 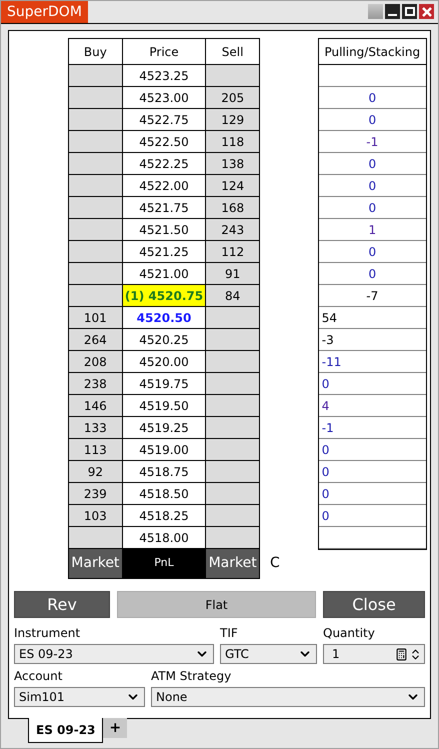 What do you see at coordinates (375, 11) in the screenshot?
I see `color-swatch-button` at bounding box center [375, 11].